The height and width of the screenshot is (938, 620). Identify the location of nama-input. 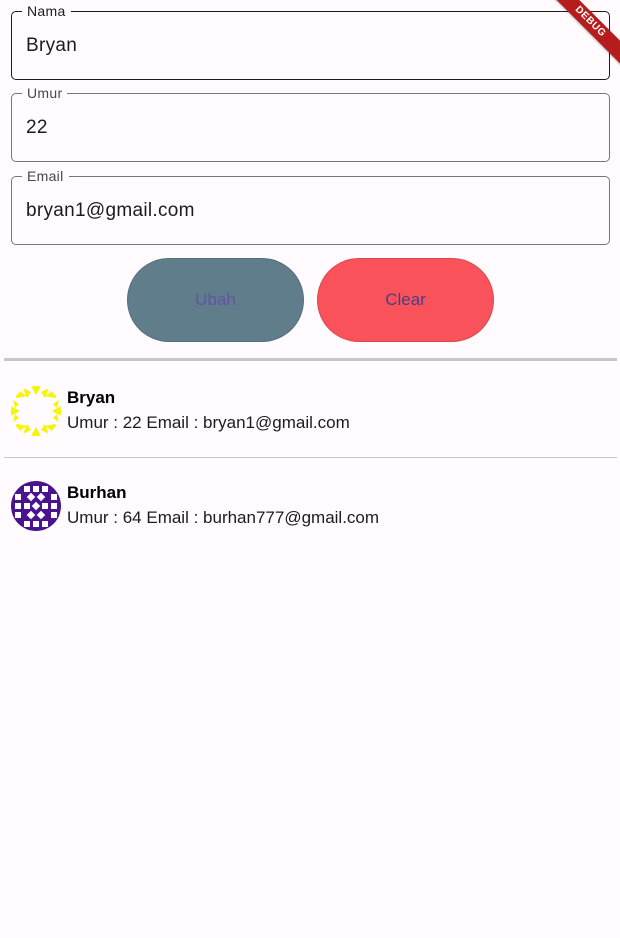
(311, 46).